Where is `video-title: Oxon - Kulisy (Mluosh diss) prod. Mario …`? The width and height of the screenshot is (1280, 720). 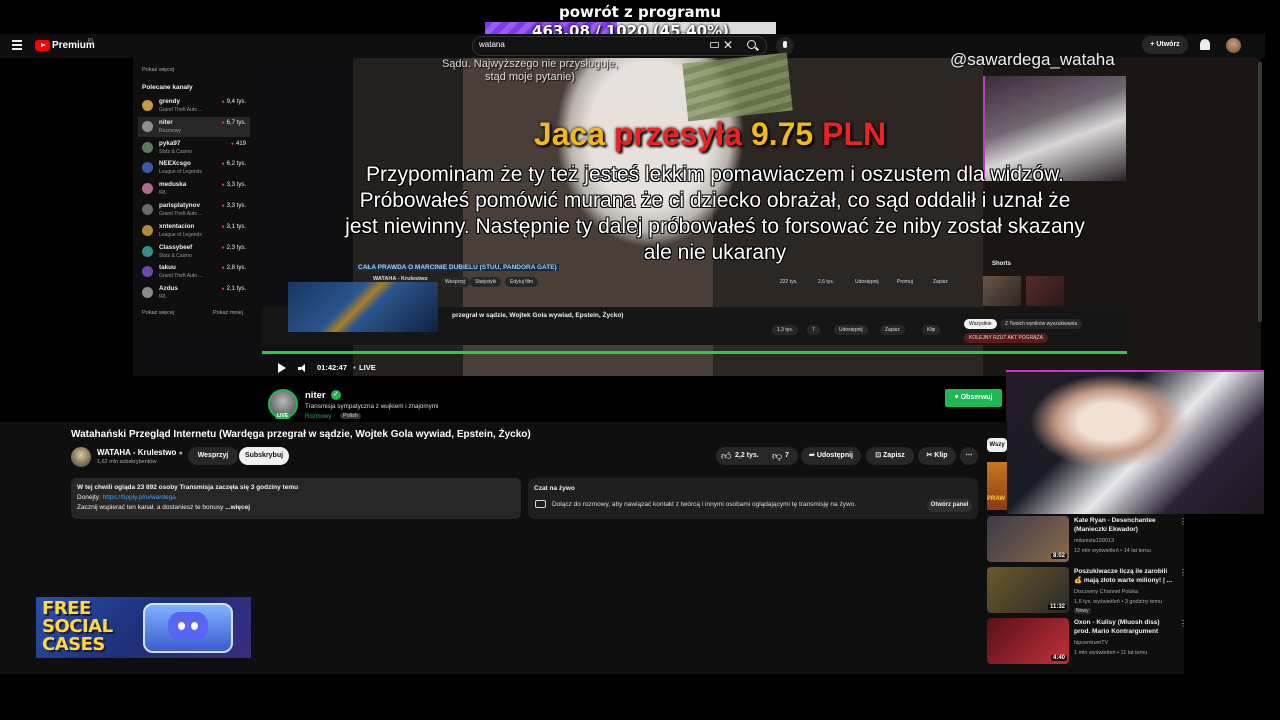 video-title: Oxon - Kulisy (Mluosh diss) prod. Mario … is located at coordinates (1124, 627).